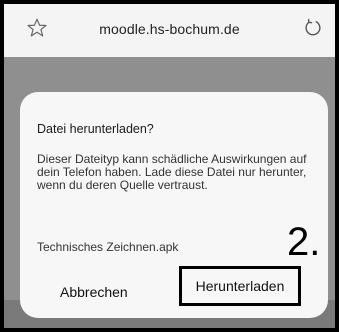 This screenshot has height=332, width=339. I want to click on reload-icon, so click(313, 28).